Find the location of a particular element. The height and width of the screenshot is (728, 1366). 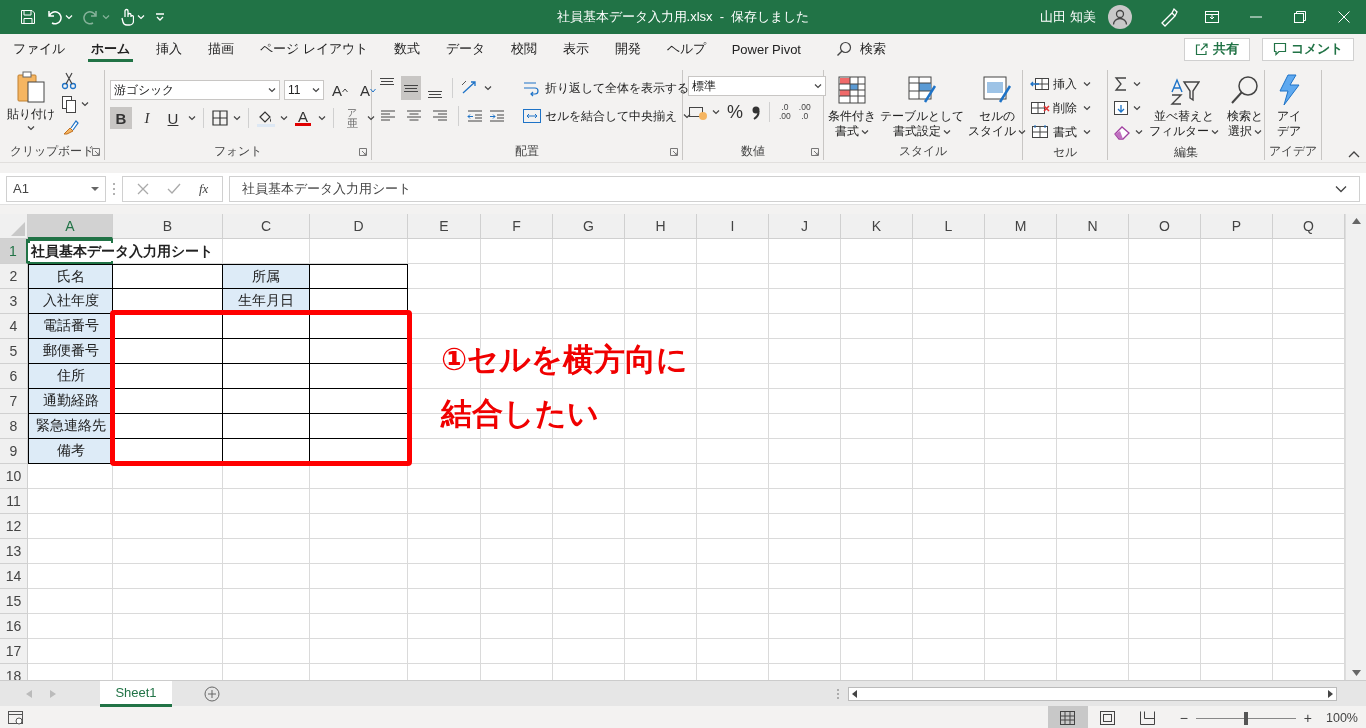

comma-style-icon is located at coordinates (756, 112).